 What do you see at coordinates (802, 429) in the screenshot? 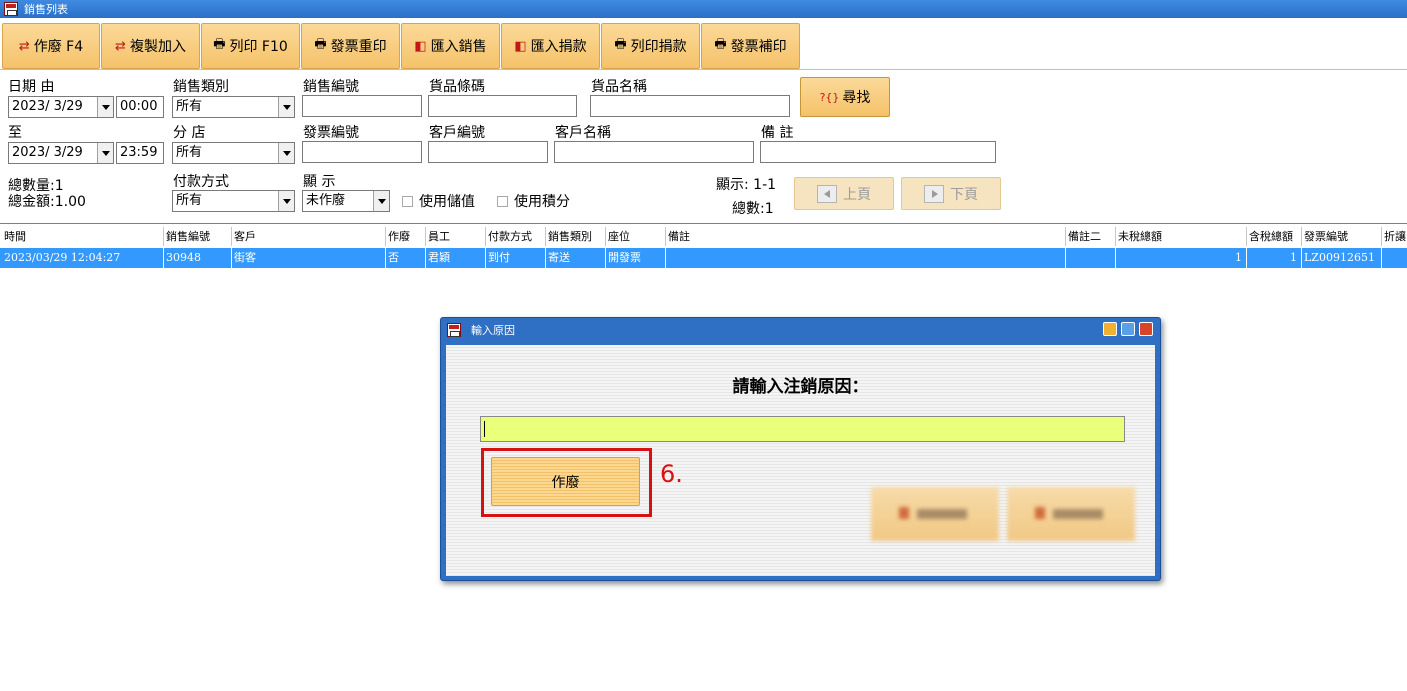
I see `reason-input` at bounding box center [802, 429].